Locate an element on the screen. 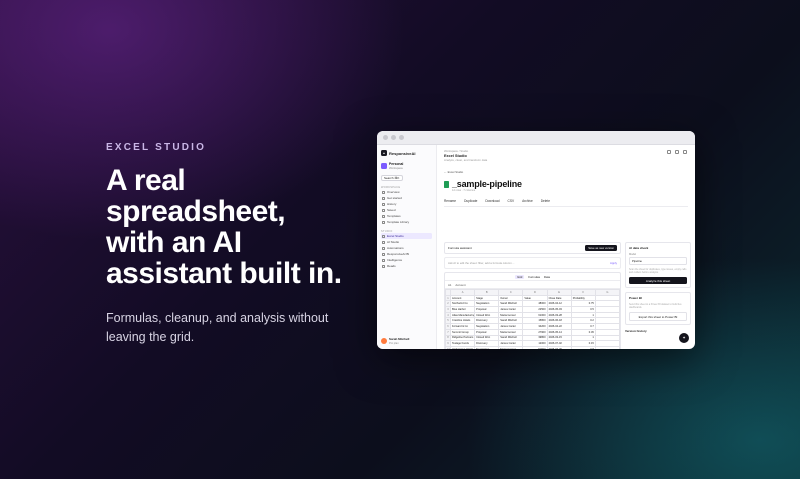 The width and height of the screenshot is (800, 479). sheet-cell: 0.8 is located at coordinates (583, 347).